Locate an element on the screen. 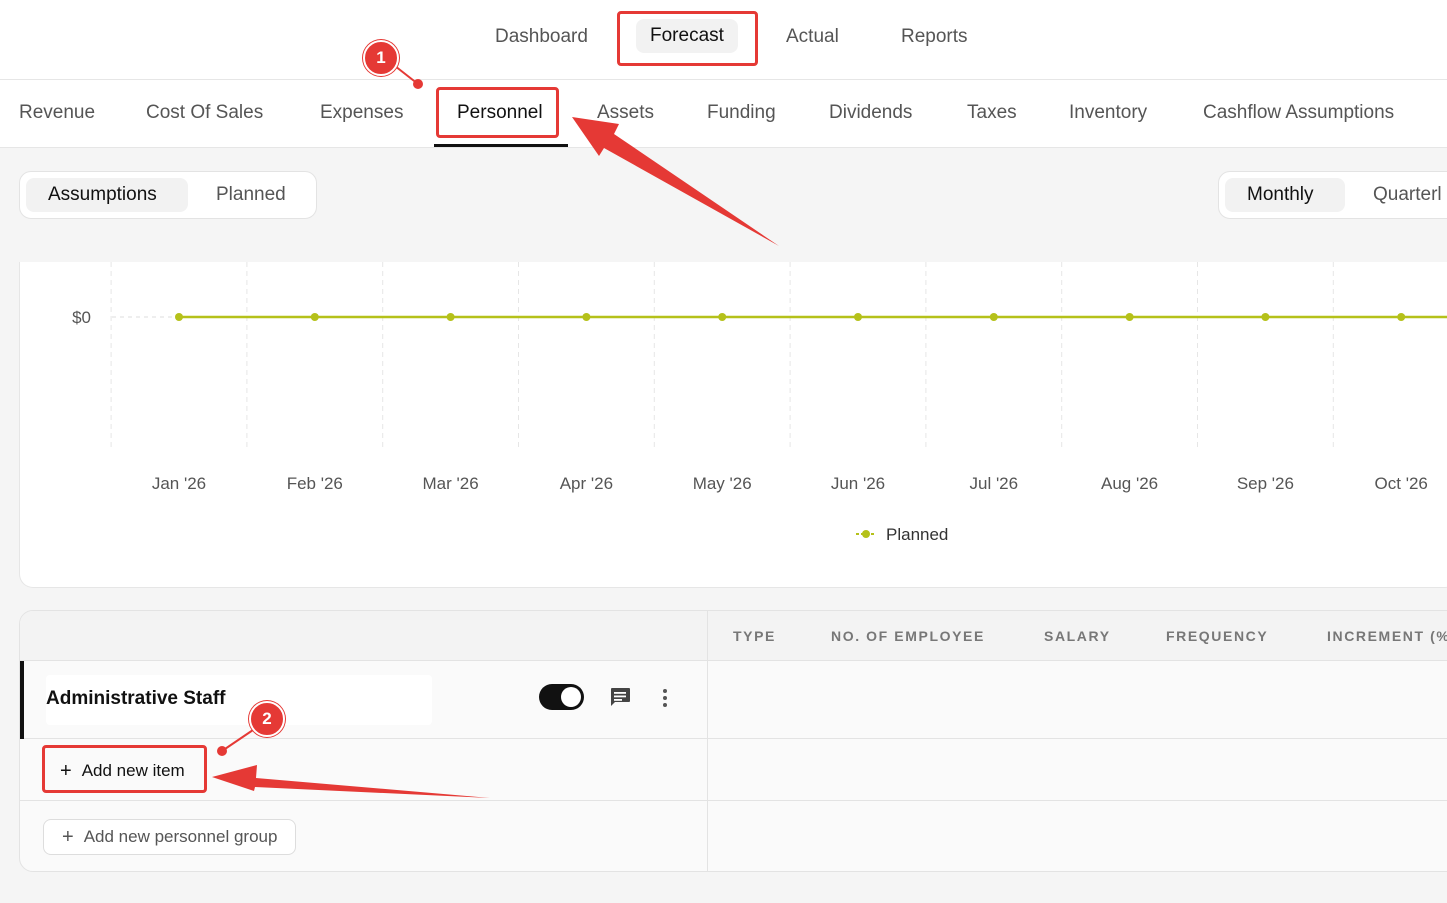  more-options-icon is located at coordinates (665, 698).